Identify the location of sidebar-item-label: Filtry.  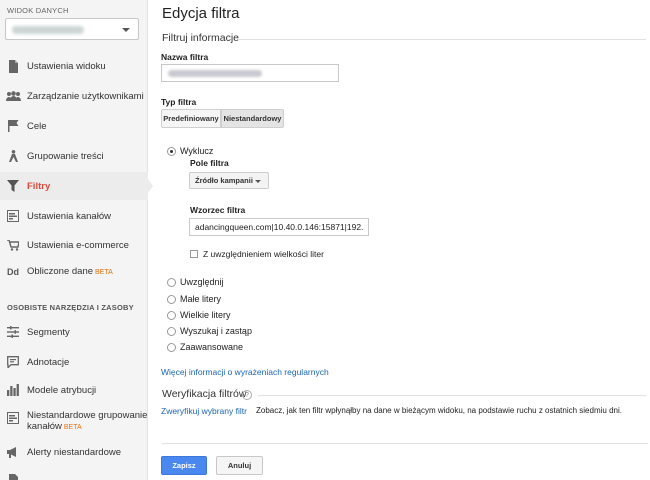
(39, 186).